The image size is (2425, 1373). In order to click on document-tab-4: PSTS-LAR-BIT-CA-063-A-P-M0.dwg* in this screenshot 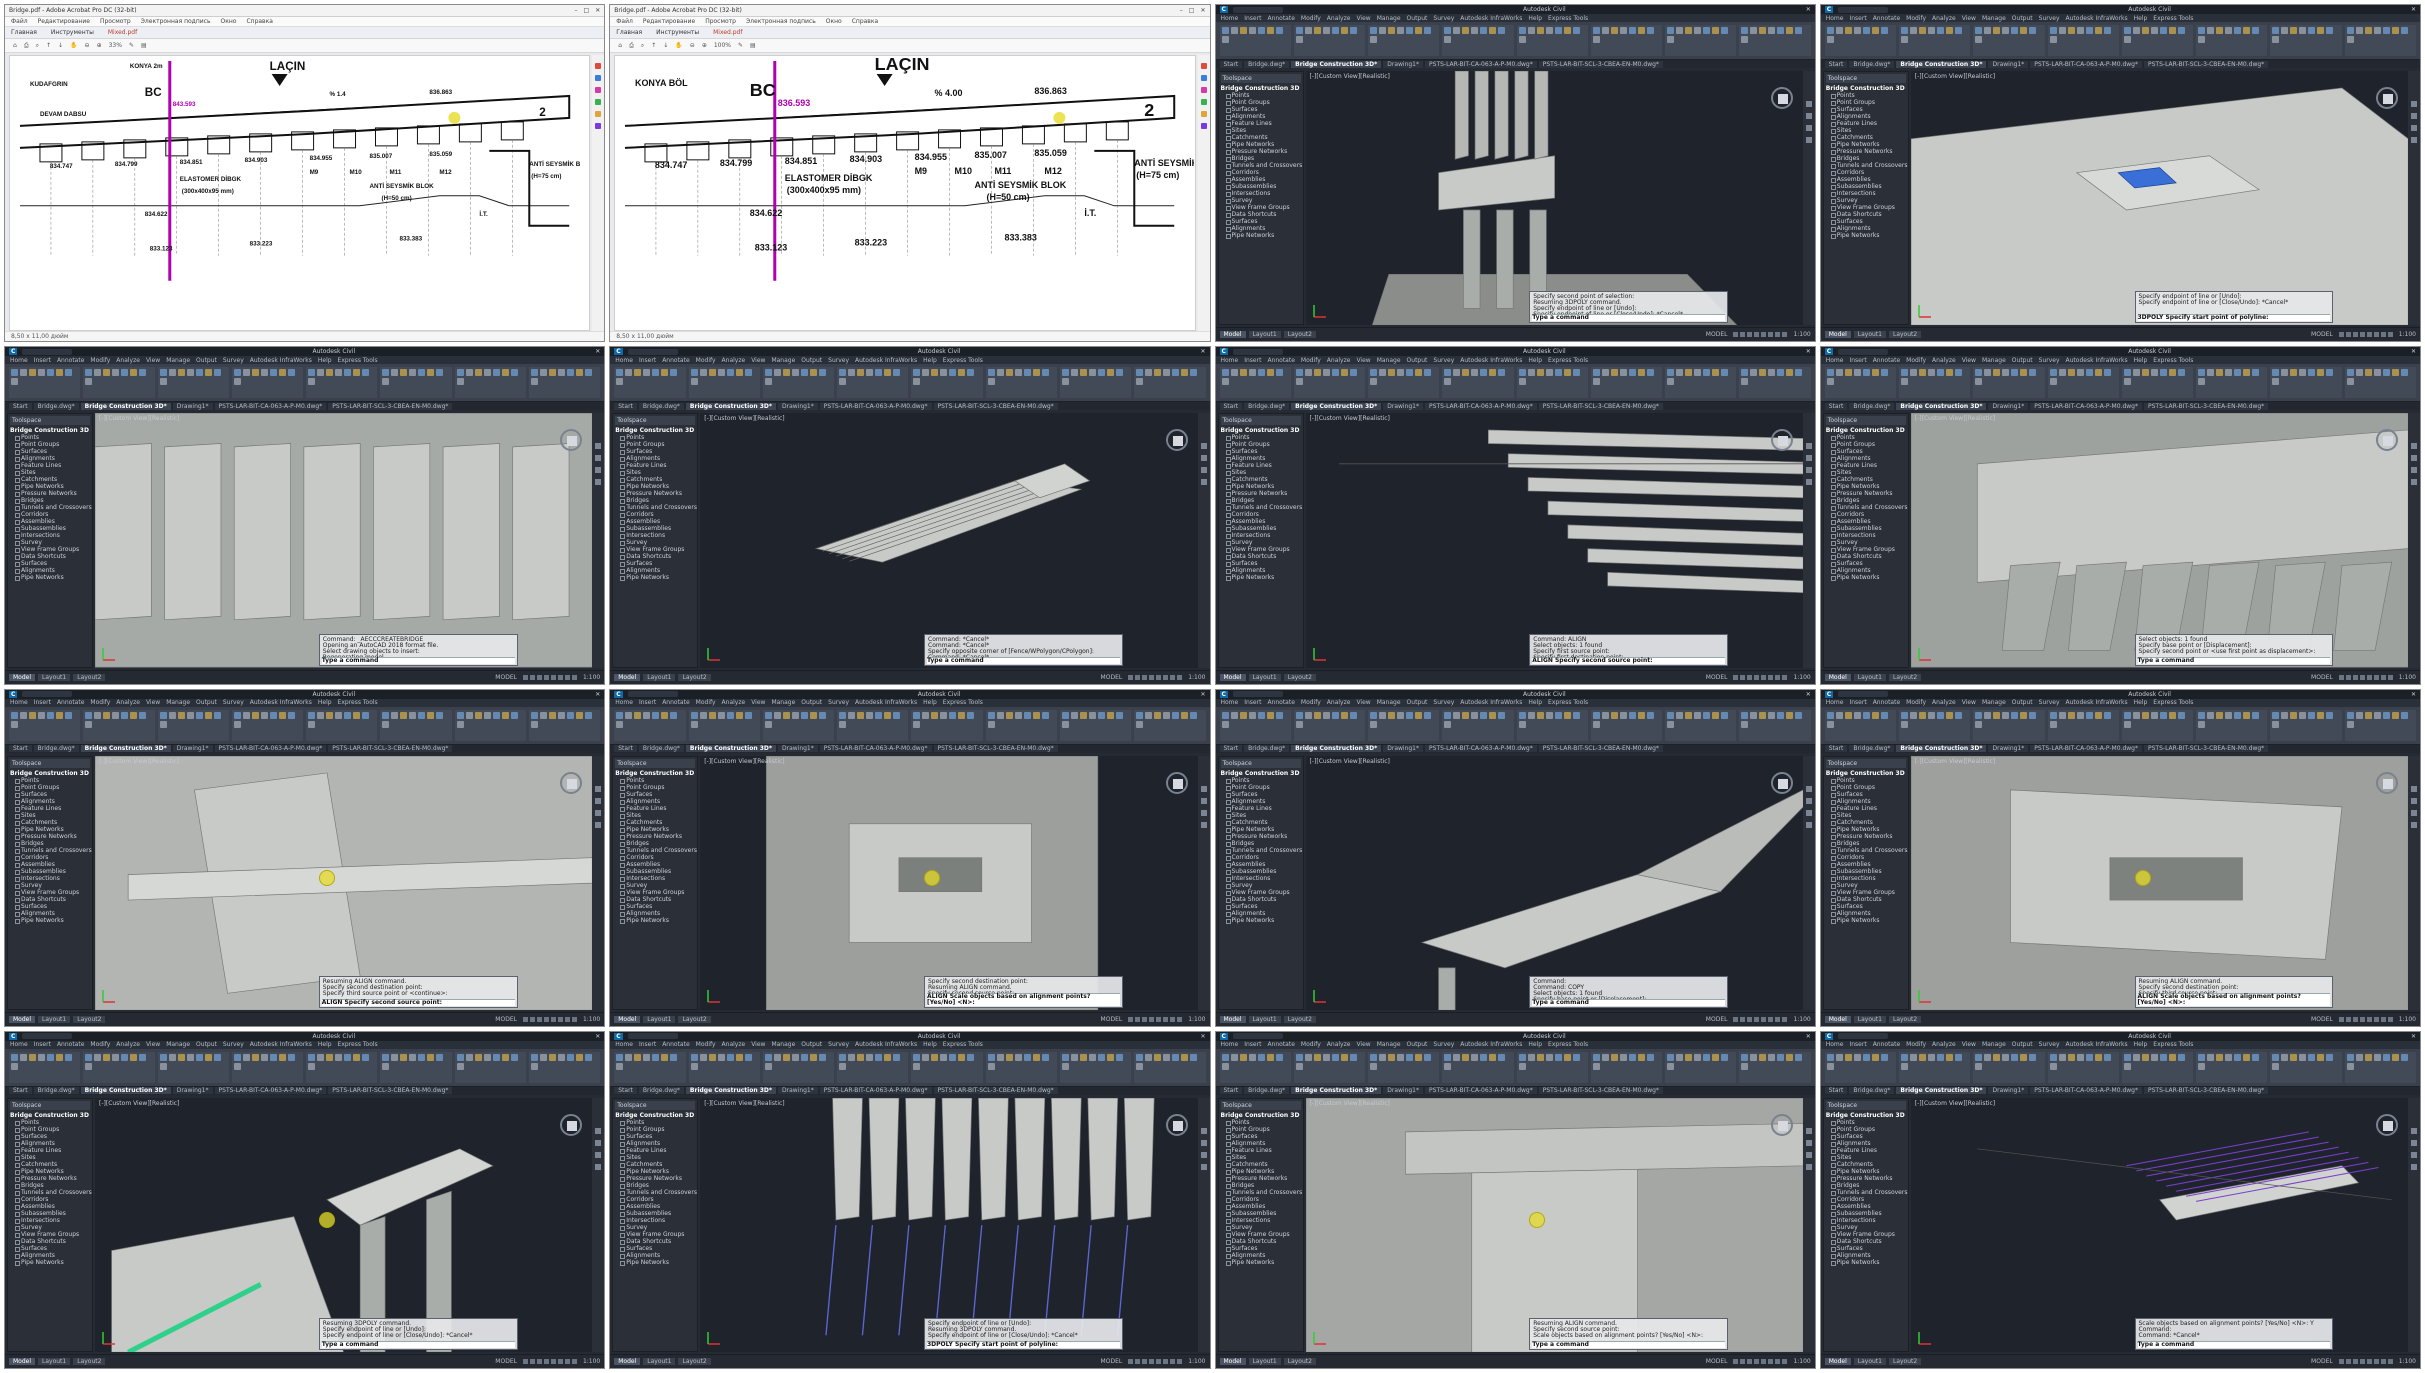, I will do `click(2086, 406)`.